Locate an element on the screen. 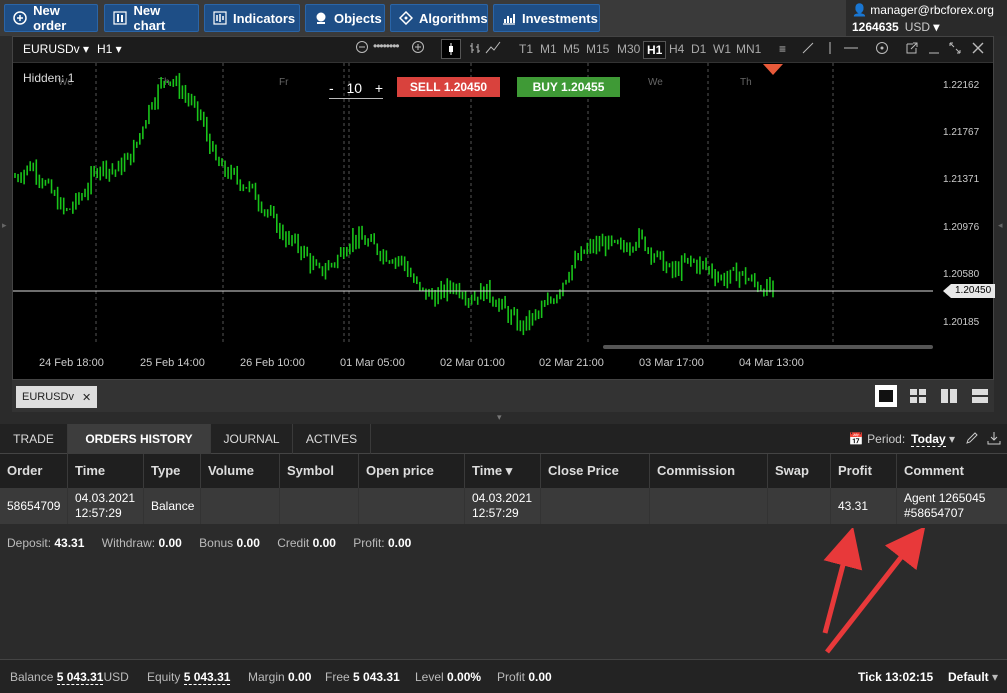 This screenshot has height=693, width=1007. col-time: Time is located at coordinates (106, 471).